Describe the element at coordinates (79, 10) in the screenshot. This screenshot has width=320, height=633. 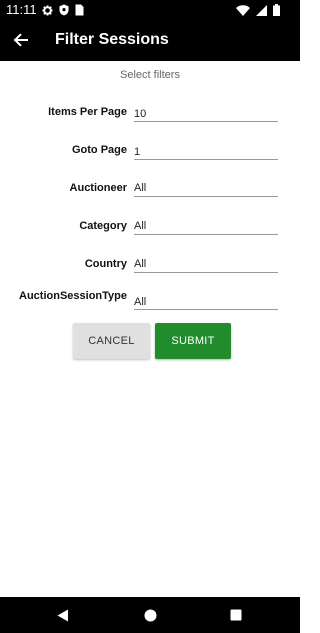
I see `sim-card-icon` at that location.